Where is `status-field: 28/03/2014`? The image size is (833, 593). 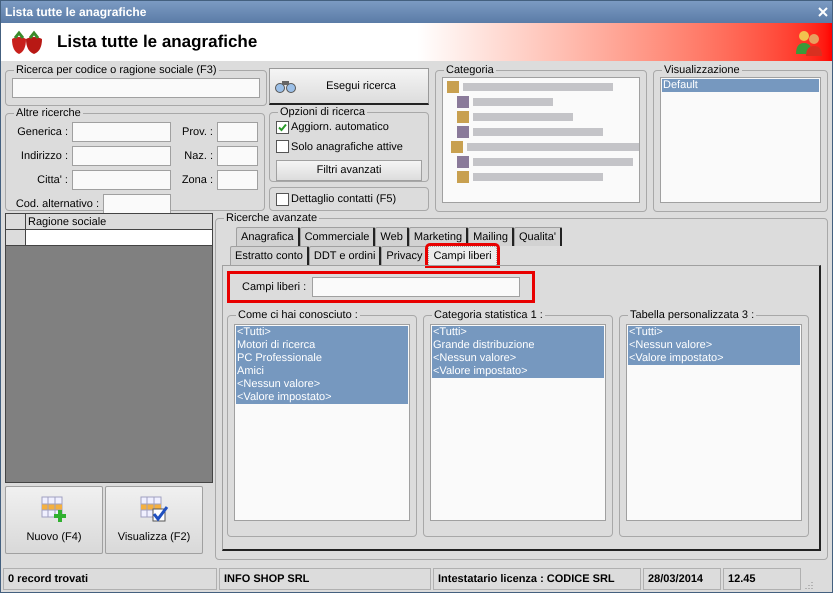 status-field: 28/03/2014 is located at coordinates (682, 579).